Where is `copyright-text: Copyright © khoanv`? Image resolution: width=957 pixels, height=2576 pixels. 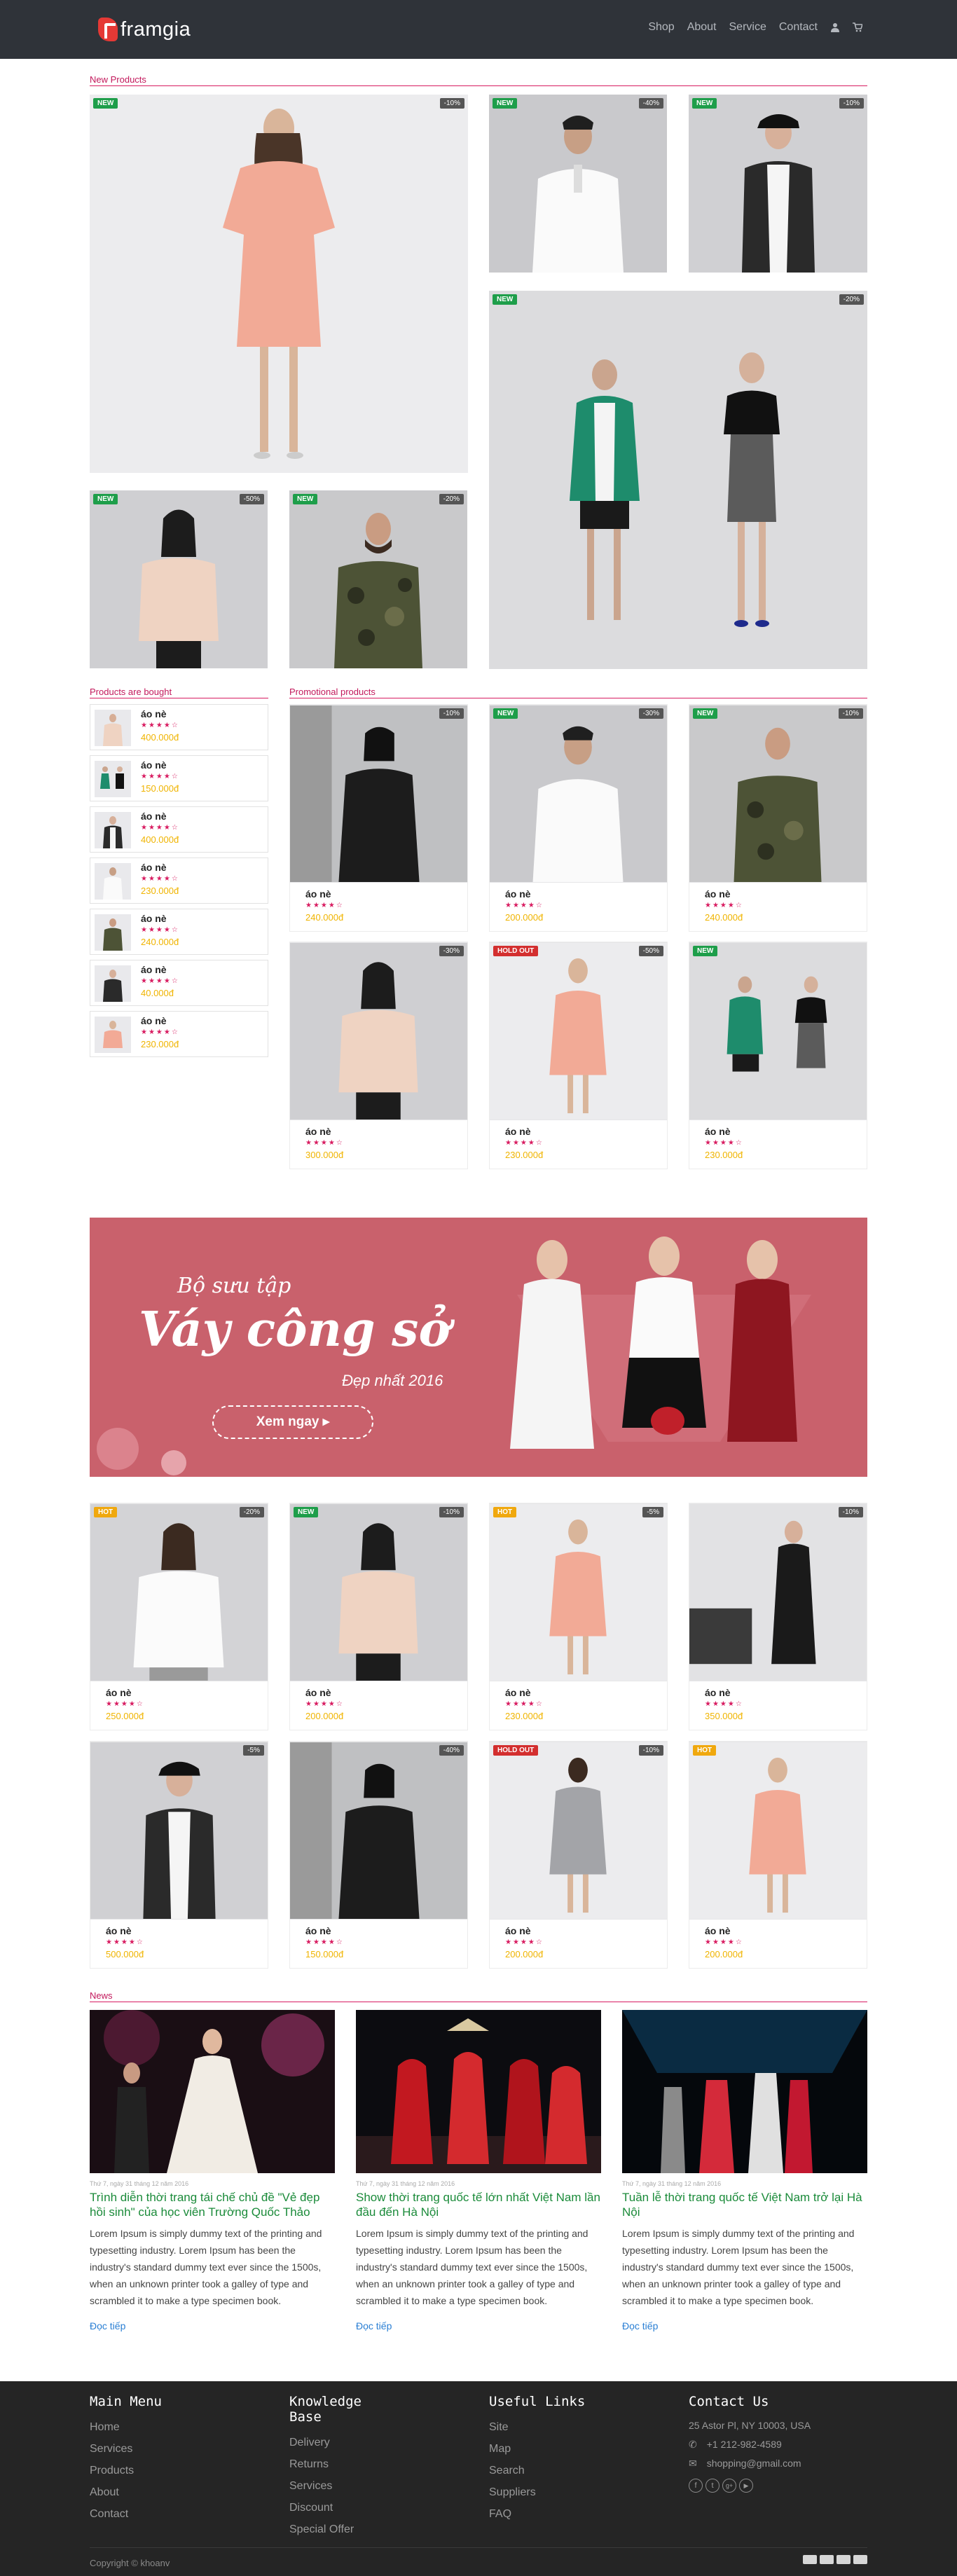
copyright-text: Copyright © khoanv is located at coordinates (130, 2563).